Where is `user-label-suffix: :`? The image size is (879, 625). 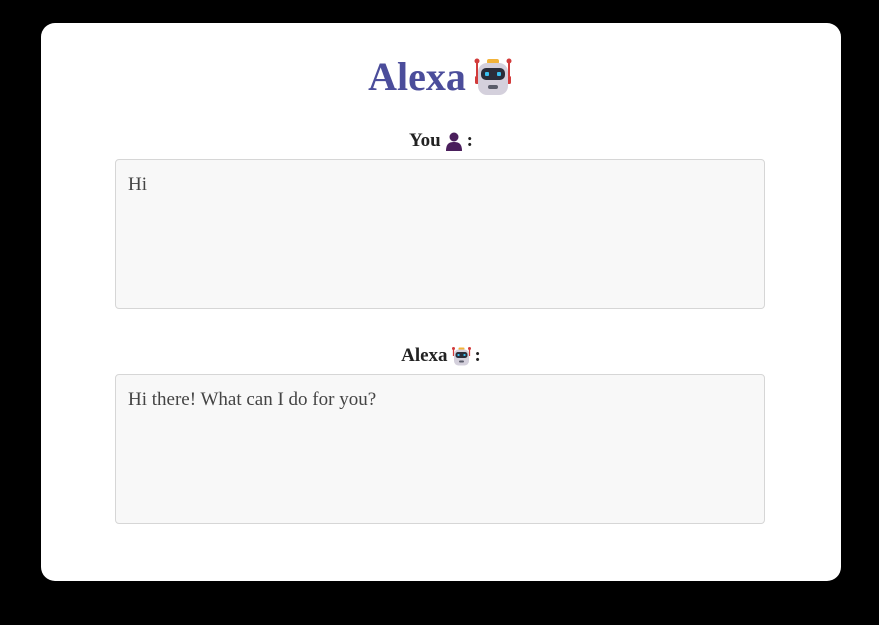 user-label-suffix: : is located at coordinates (469, 140).